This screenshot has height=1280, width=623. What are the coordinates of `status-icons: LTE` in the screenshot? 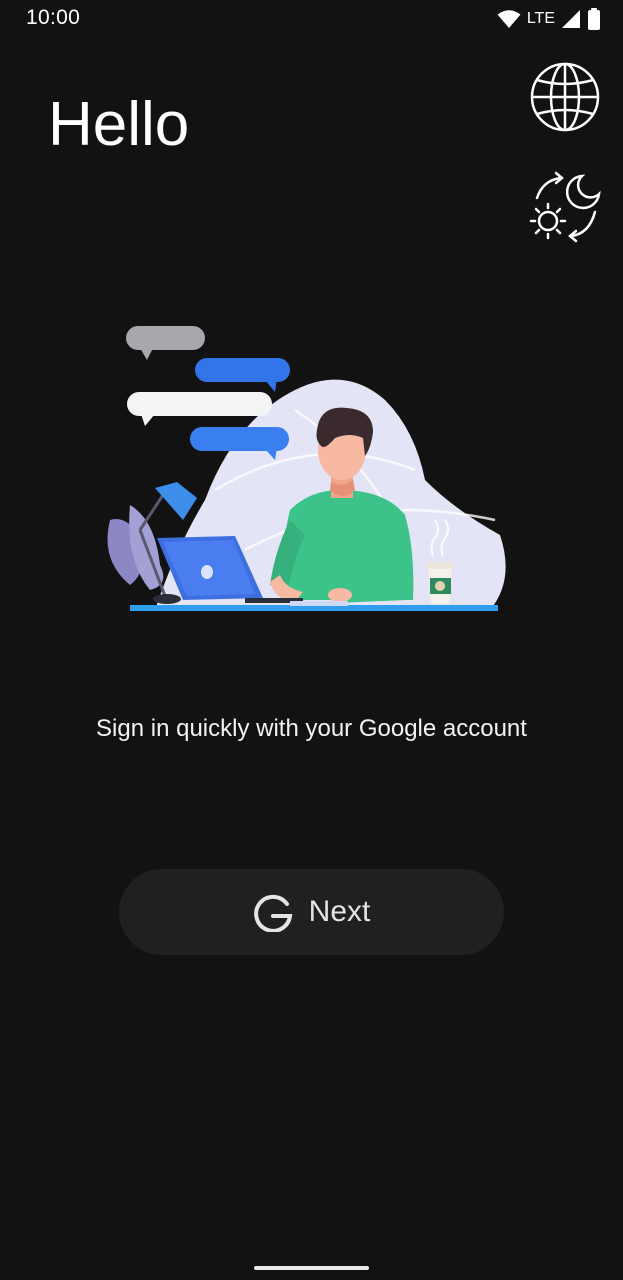 It's located at (549, 19).